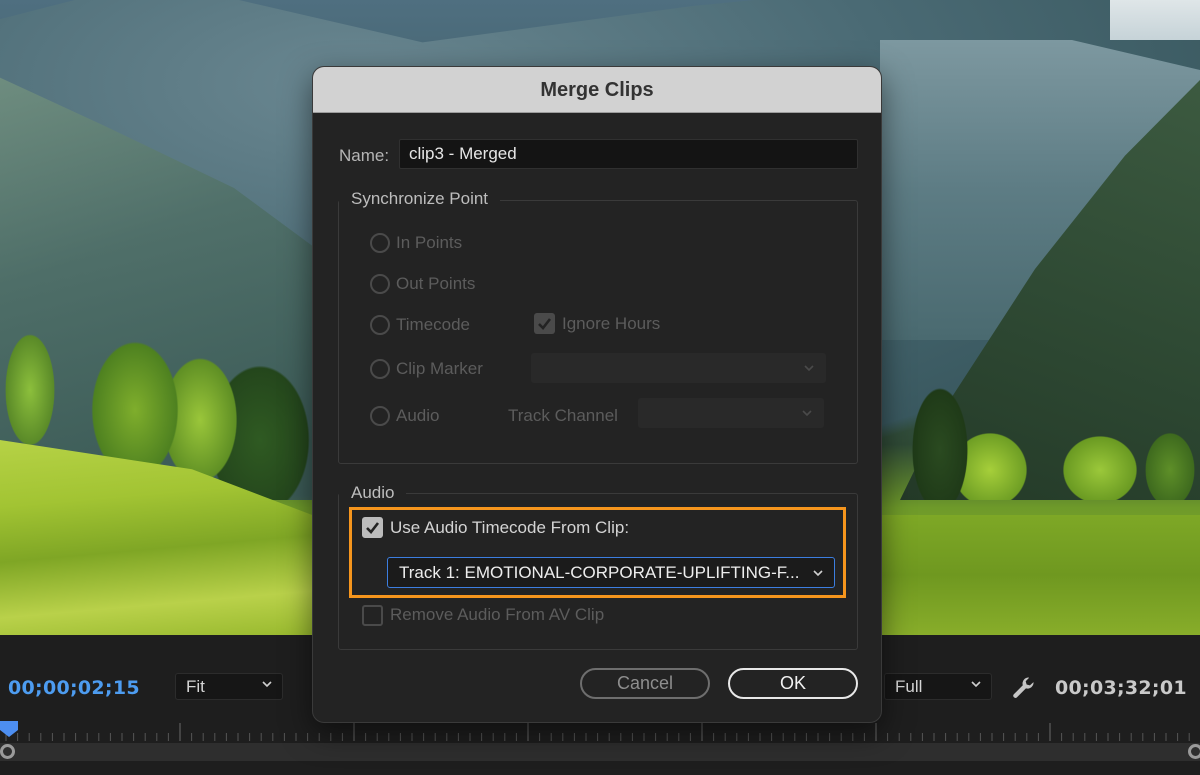  Describe the element at coordinates (611, 323) in the screenshot. I see `ignore-hours-label: Ignore Hours` at that location.